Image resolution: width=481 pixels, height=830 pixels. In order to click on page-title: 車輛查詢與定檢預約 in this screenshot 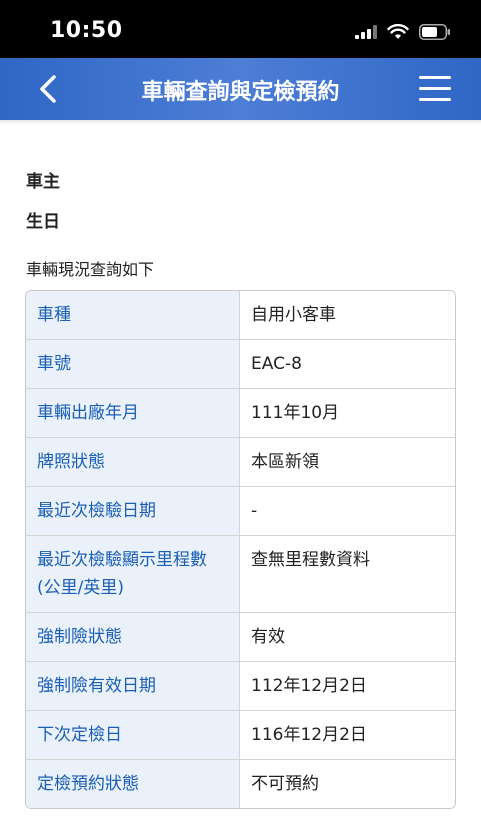, I will do `click(240, 92)`.